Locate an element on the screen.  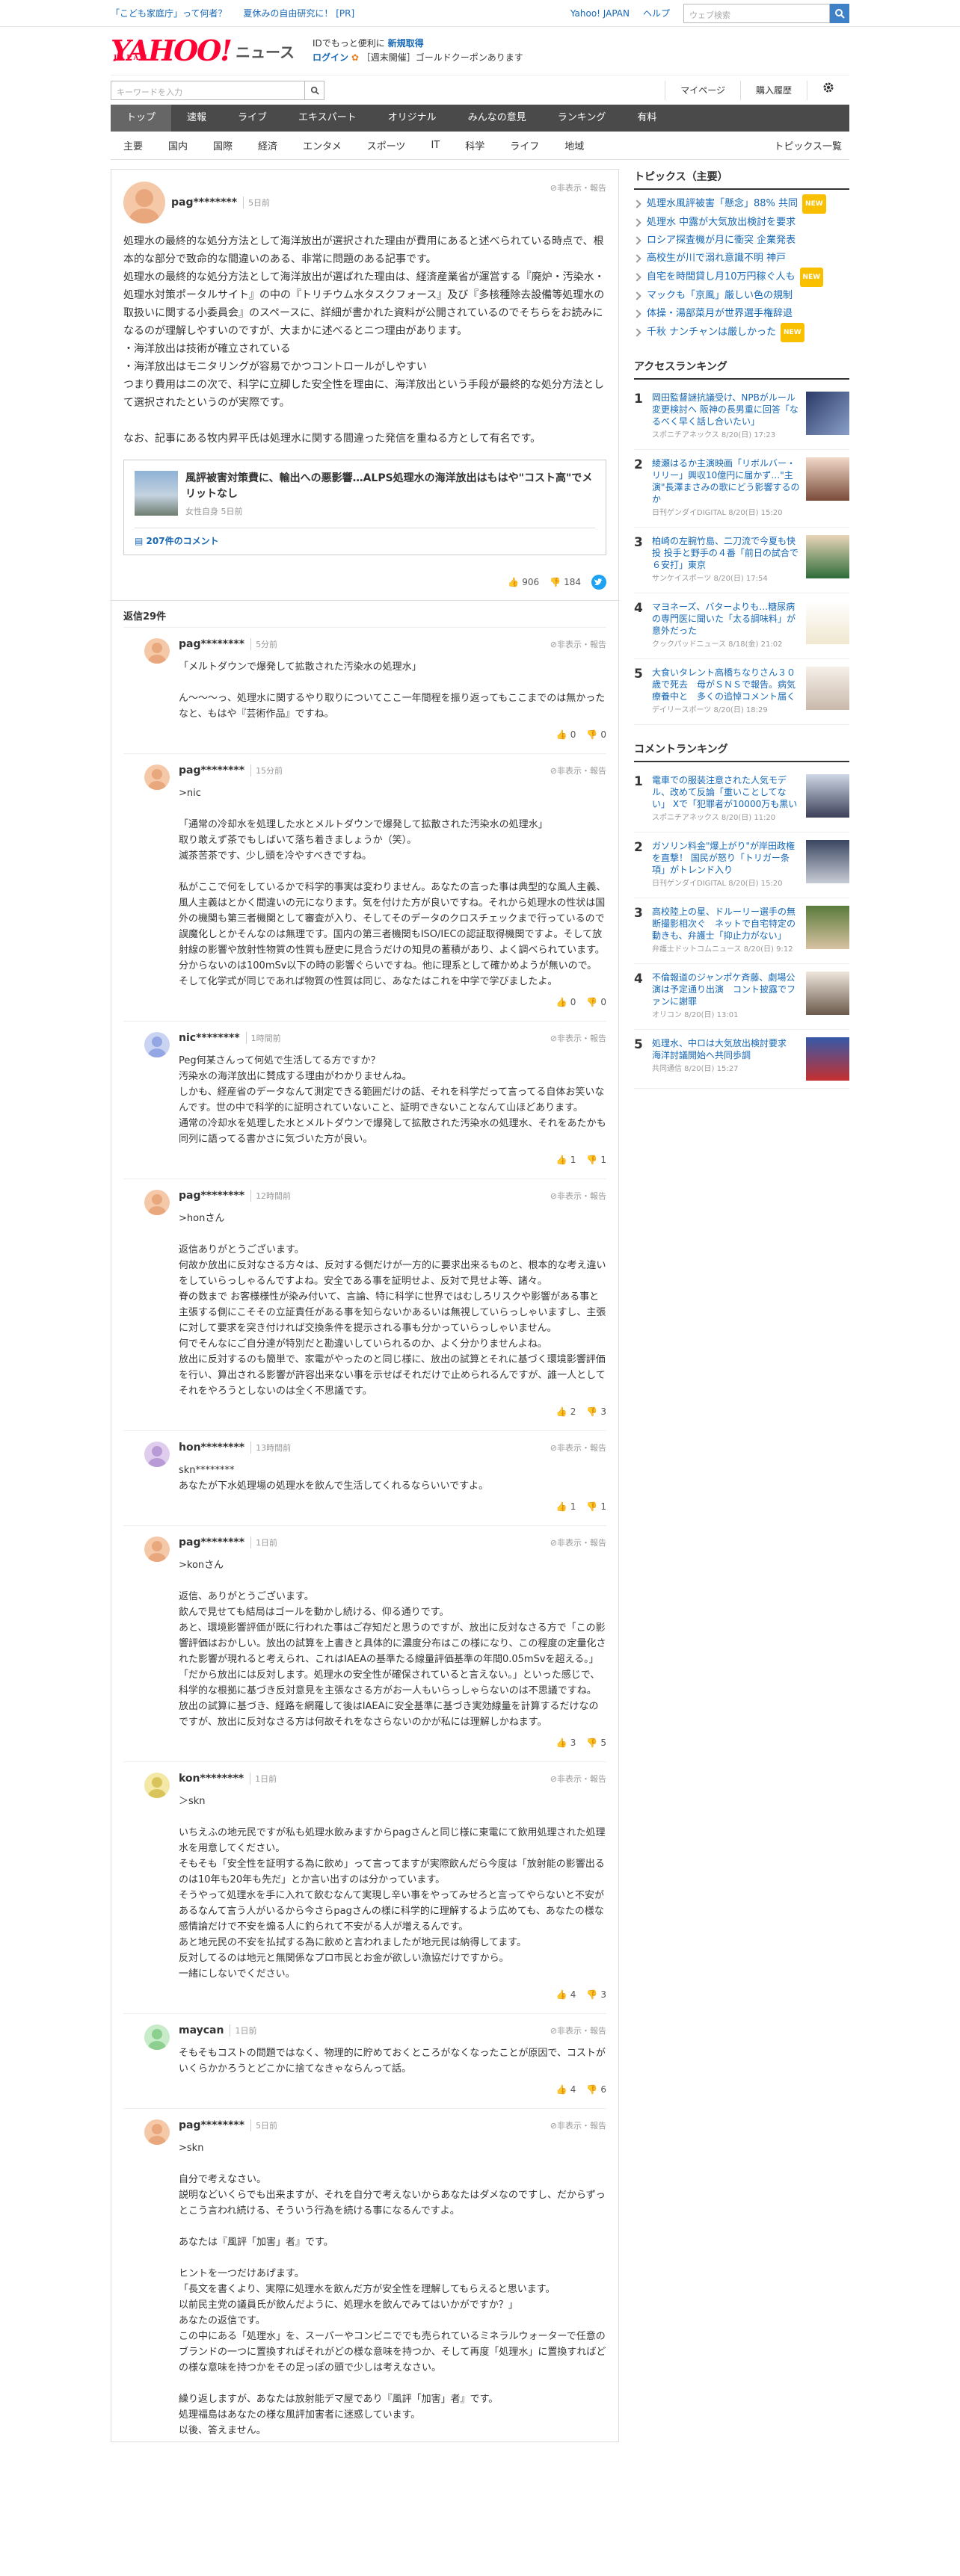
cat-entertainment: エンタメ is located at coordinates (322, 145).